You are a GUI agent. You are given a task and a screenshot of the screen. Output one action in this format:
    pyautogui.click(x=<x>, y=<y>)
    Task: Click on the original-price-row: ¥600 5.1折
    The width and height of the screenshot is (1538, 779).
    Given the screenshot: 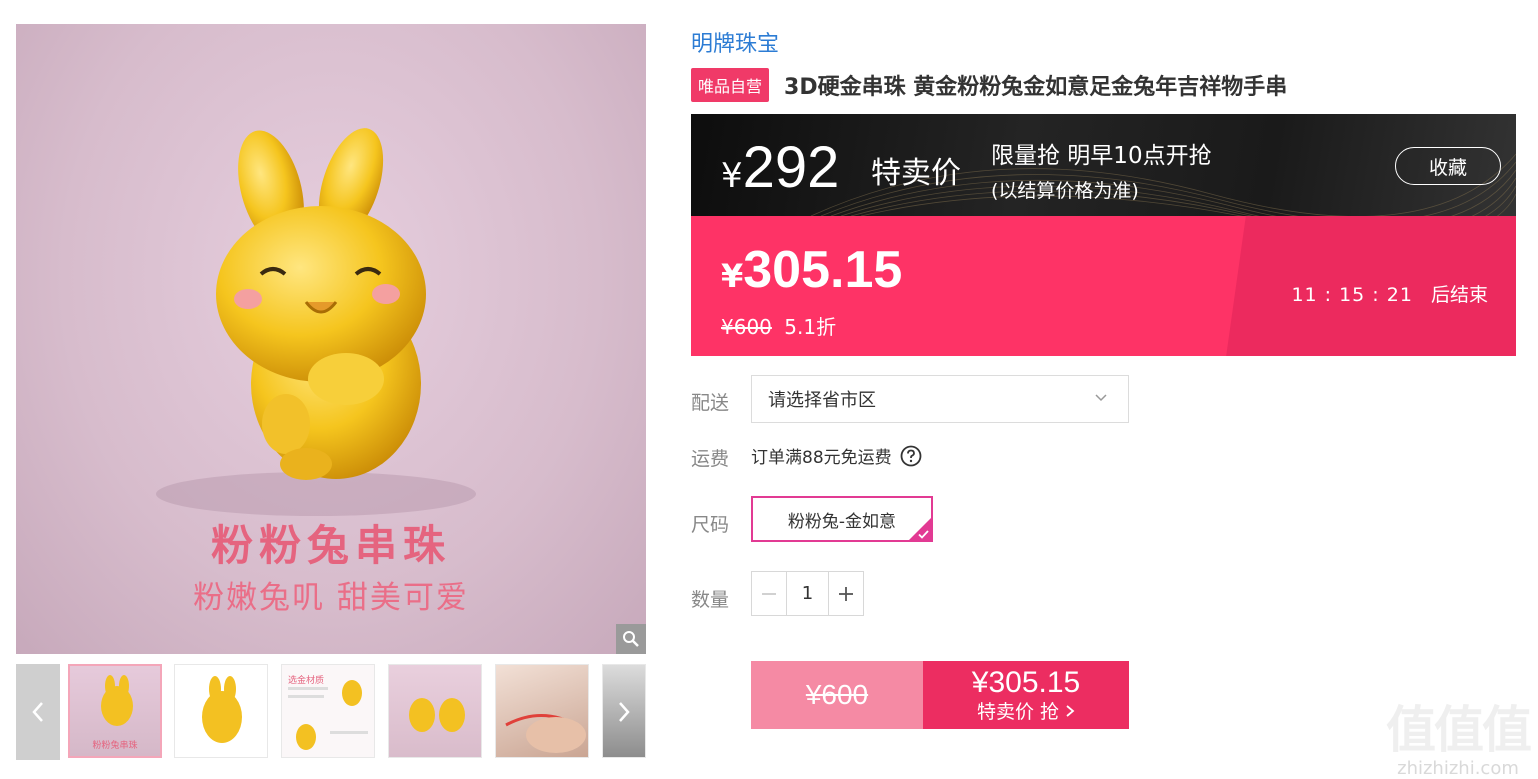 What is the action you would take?
    pyautogui.click(x=778, y=325)
    